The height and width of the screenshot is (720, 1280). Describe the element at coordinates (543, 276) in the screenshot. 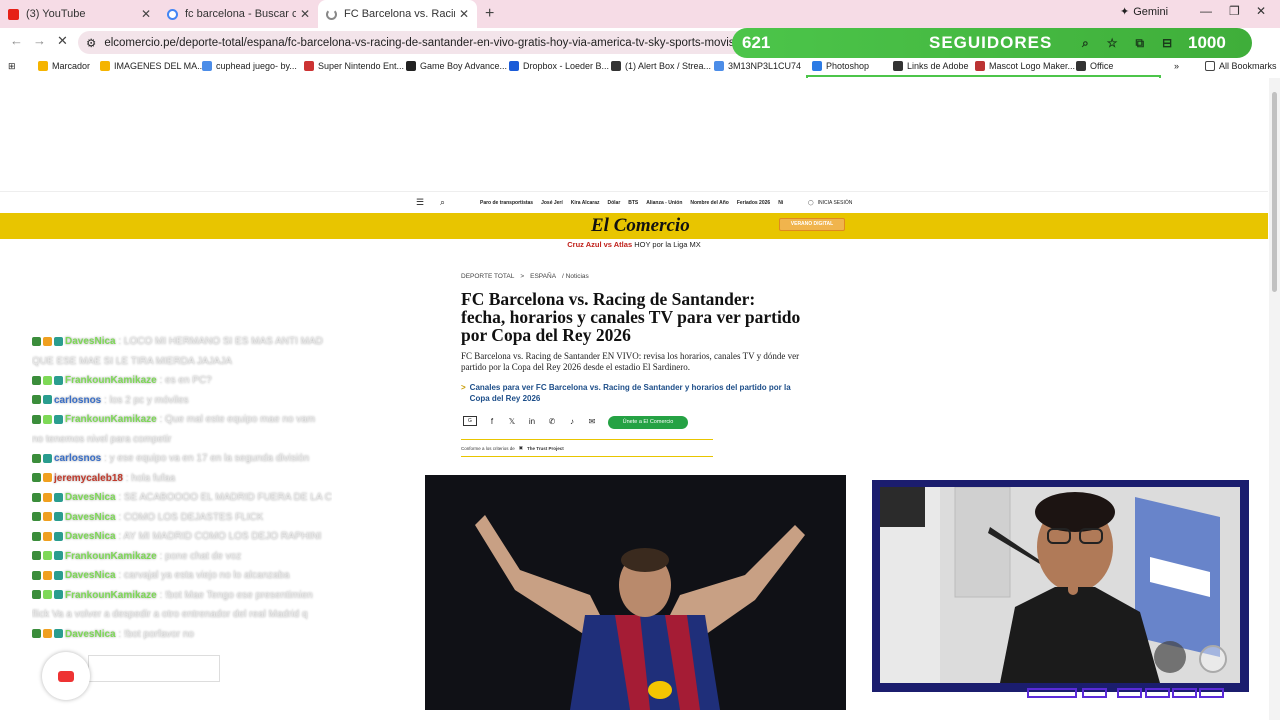

I see `breadcrumb-item: ESPAÑA` at that location.